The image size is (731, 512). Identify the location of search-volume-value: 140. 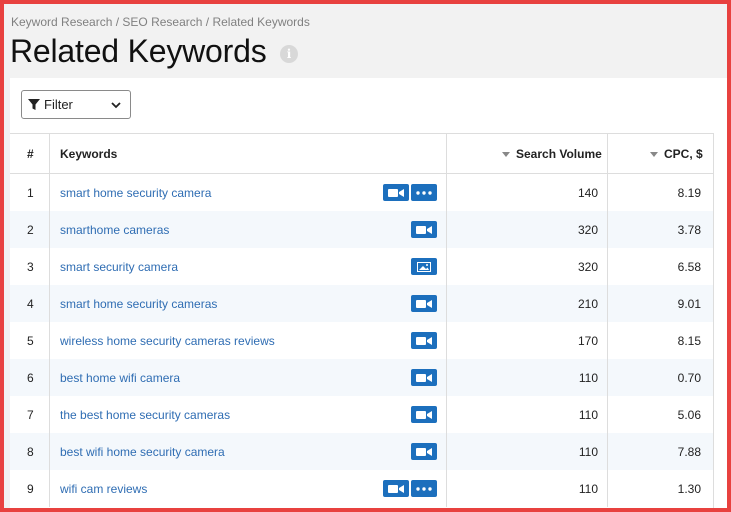
(587, 193).